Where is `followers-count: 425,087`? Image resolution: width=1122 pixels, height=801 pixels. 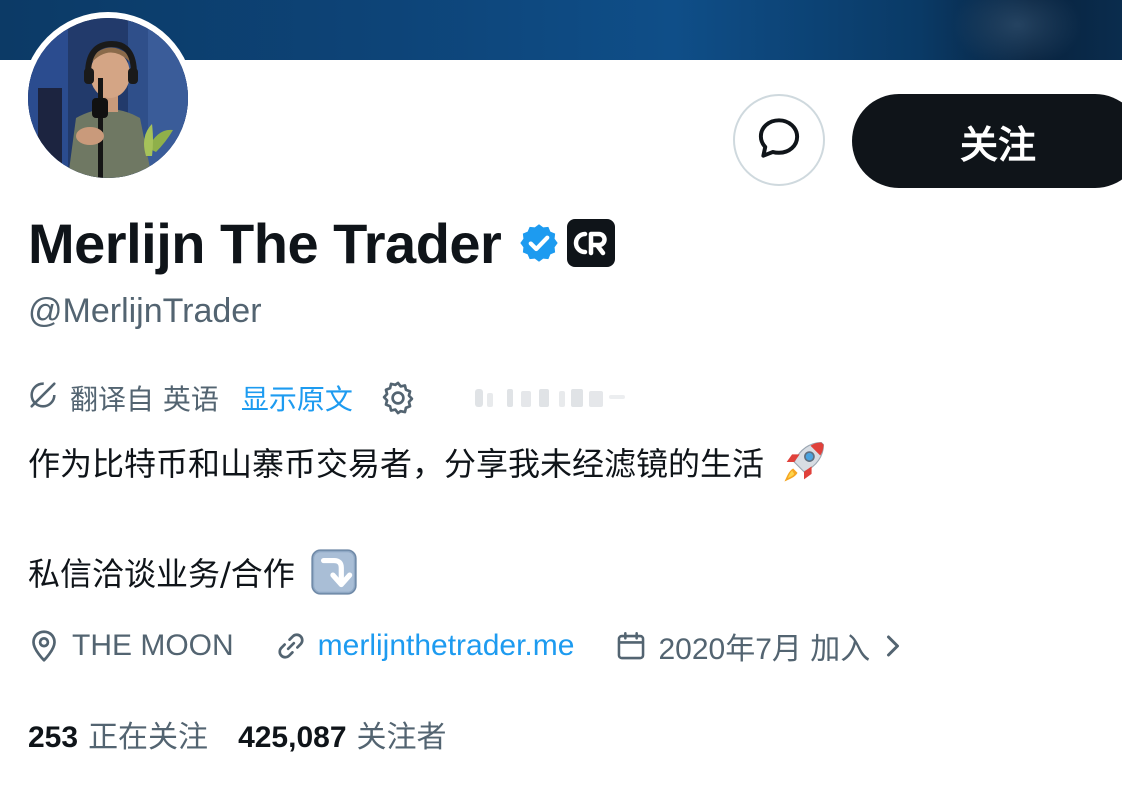
followers-count: 425,087 is located at coordinates (292, 737).